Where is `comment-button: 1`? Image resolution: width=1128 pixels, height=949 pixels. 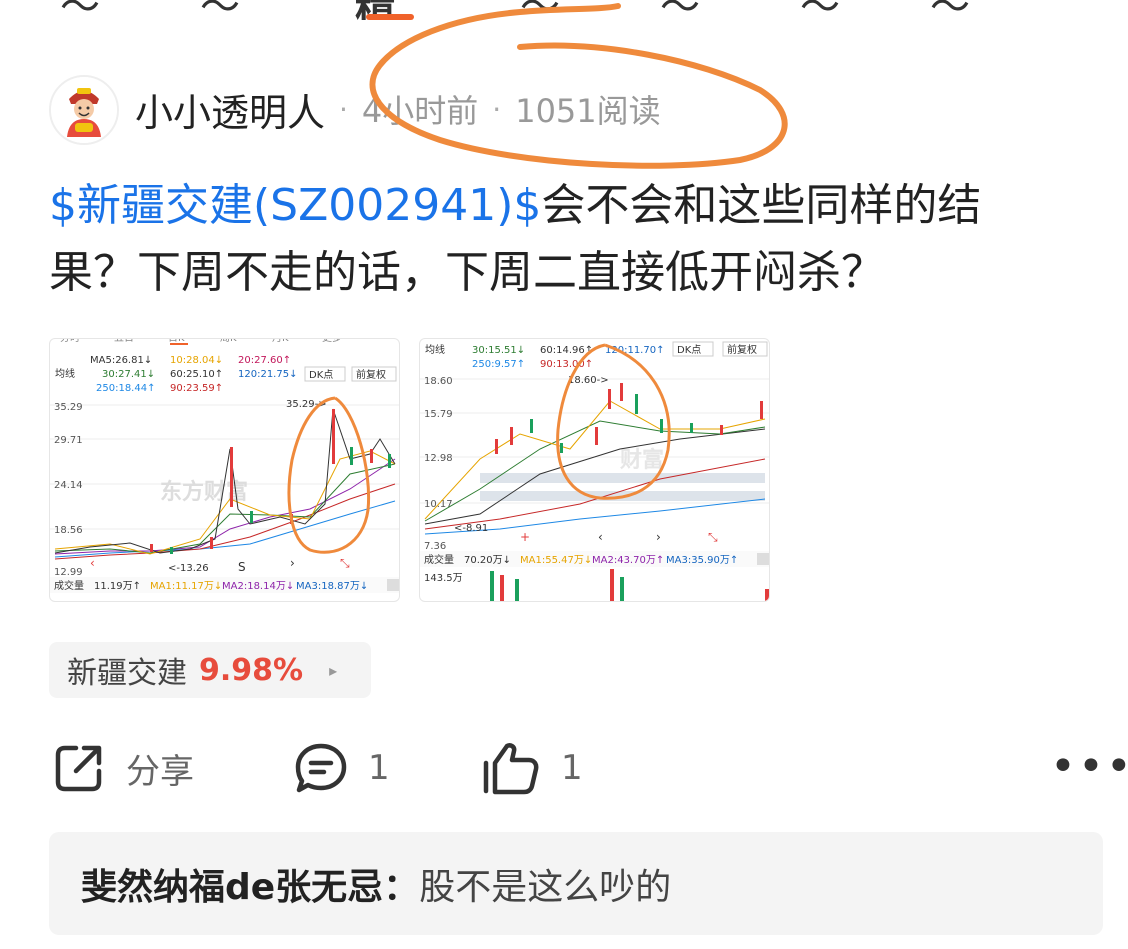 comment-button: 1 is located at coordinates (342, 768).